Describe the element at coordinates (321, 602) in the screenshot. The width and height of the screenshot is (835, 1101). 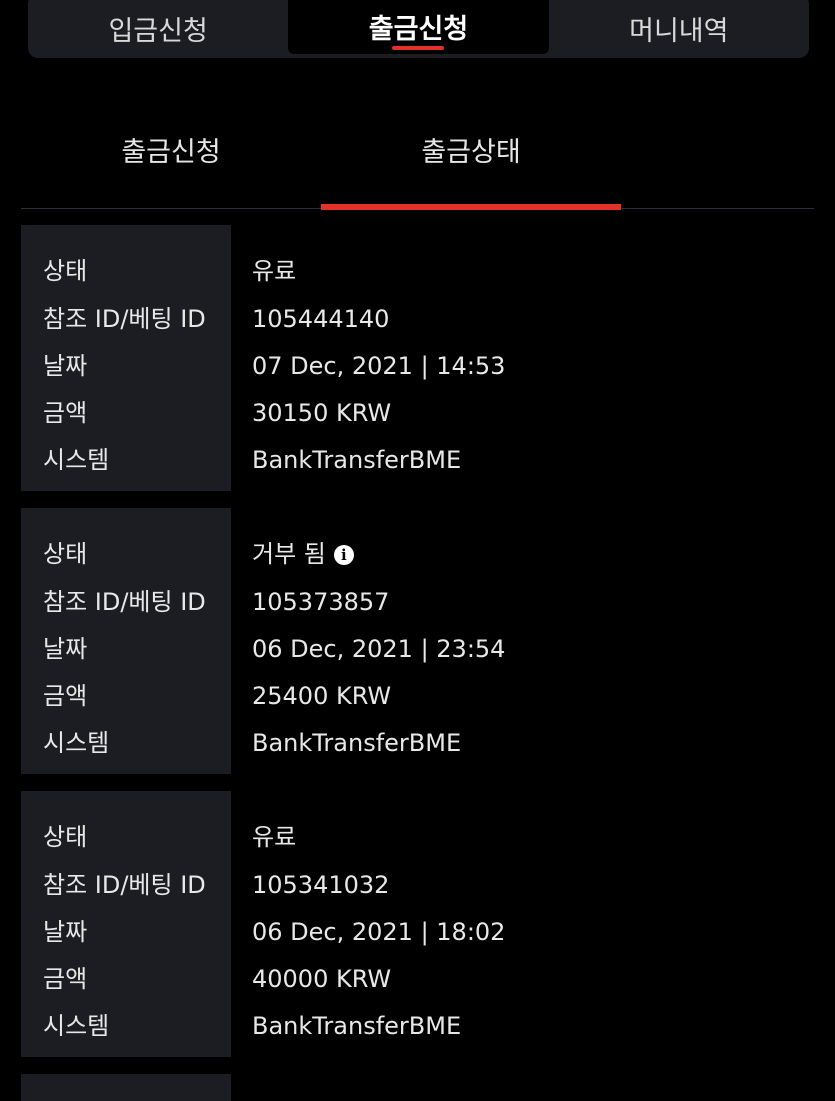
I see `ref-id-value: 105373857` at that location.